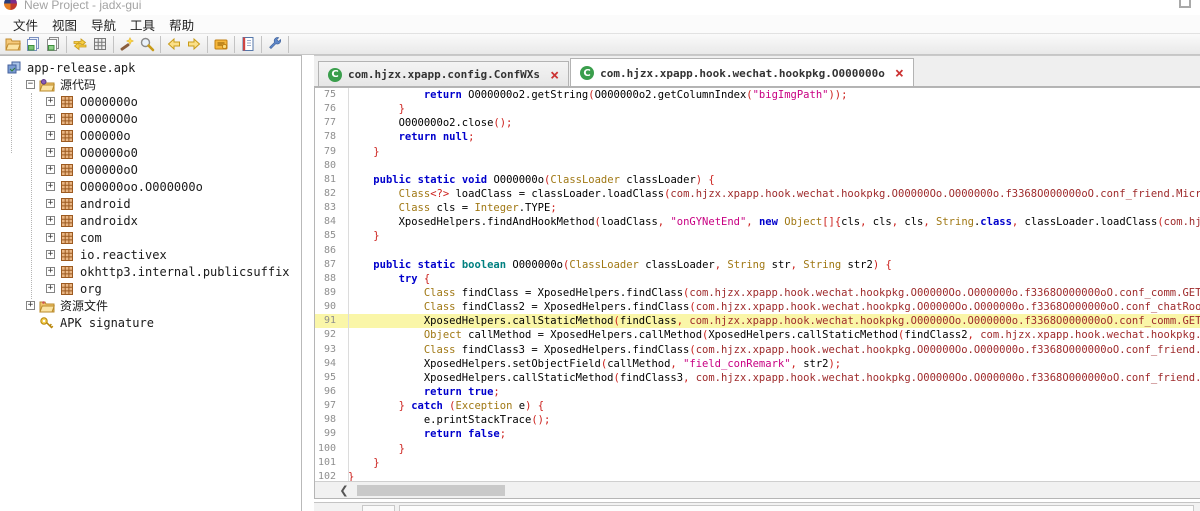 This screenshot has width=1200, height=511. What do you see at coordinates (25, 24) in the screenshot?
I see `menu-item-1: 文件` at bounding box center [25, 24].